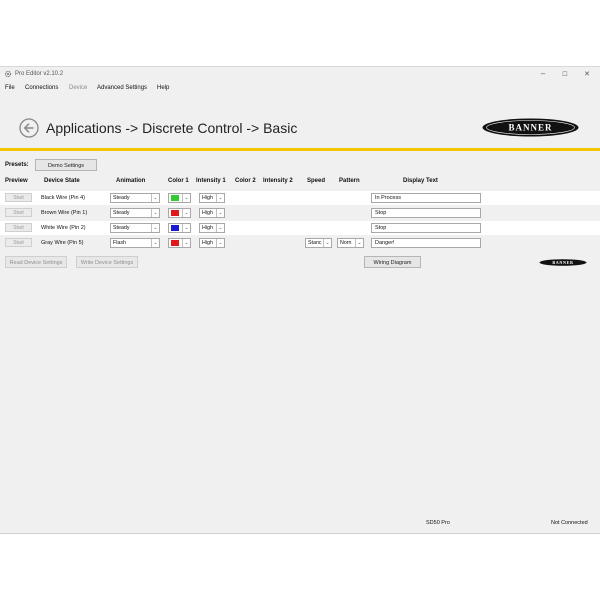  I want to click on column-preview: Preview, so click(16, 181).